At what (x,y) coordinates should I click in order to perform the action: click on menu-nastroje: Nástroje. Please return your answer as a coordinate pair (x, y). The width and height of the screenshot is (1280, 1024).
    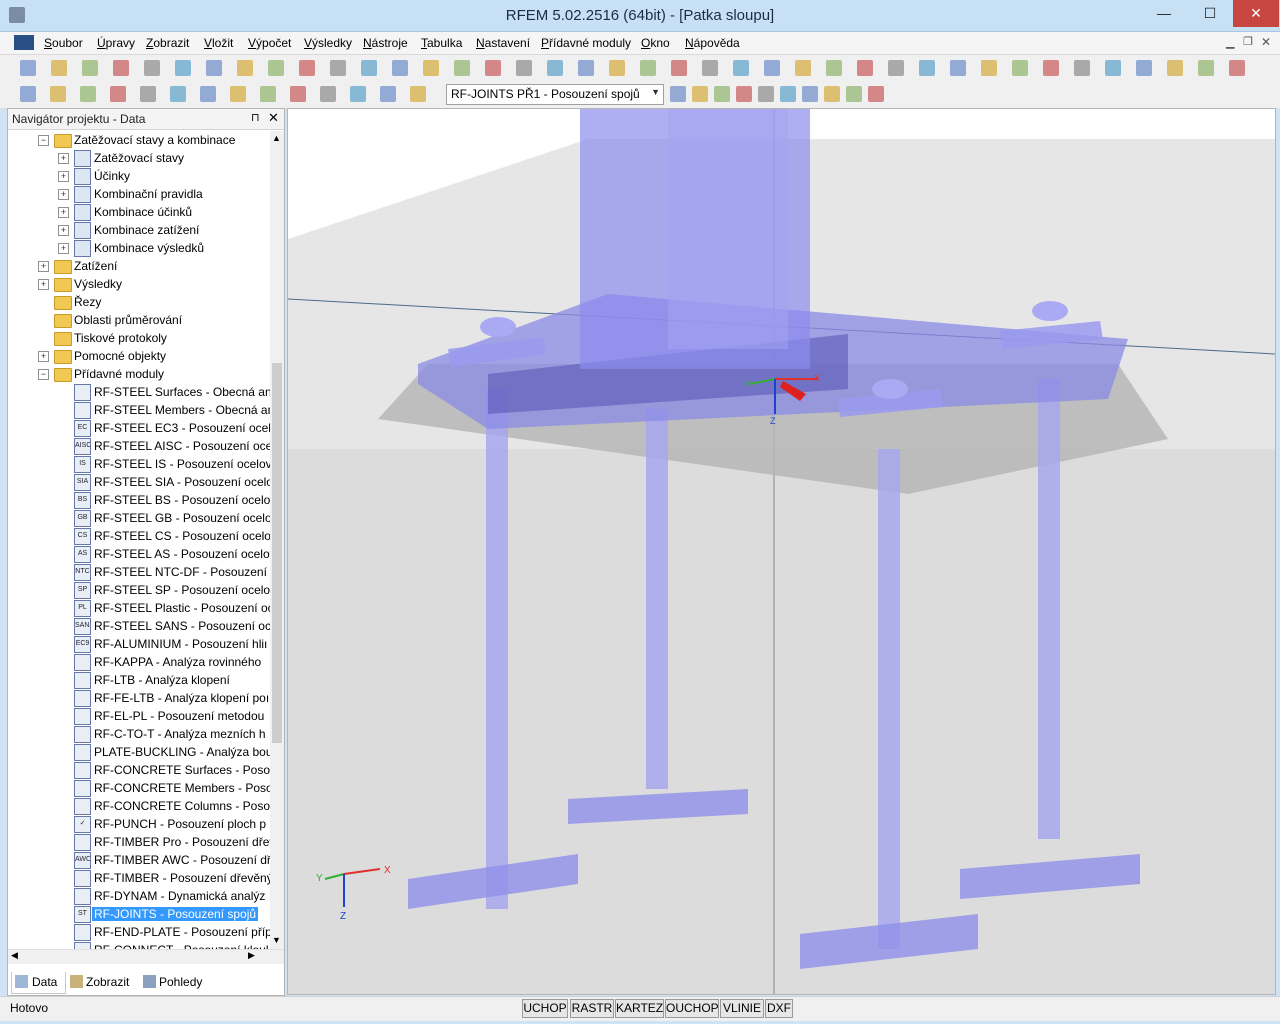
    Looking at the image, I should click on (385, 43).